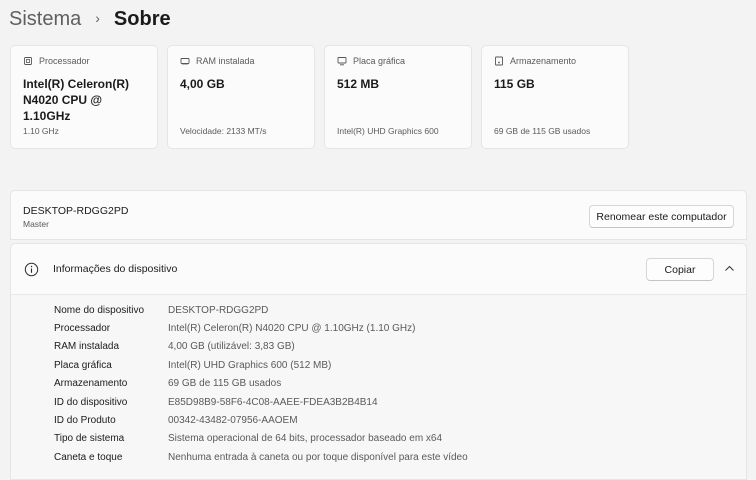 This screenshot has width=756, height=480. I want to click on card-value: Intel(R) Celeron(R) N4020 CPU @ 1.10GHz, so click(76, 100).